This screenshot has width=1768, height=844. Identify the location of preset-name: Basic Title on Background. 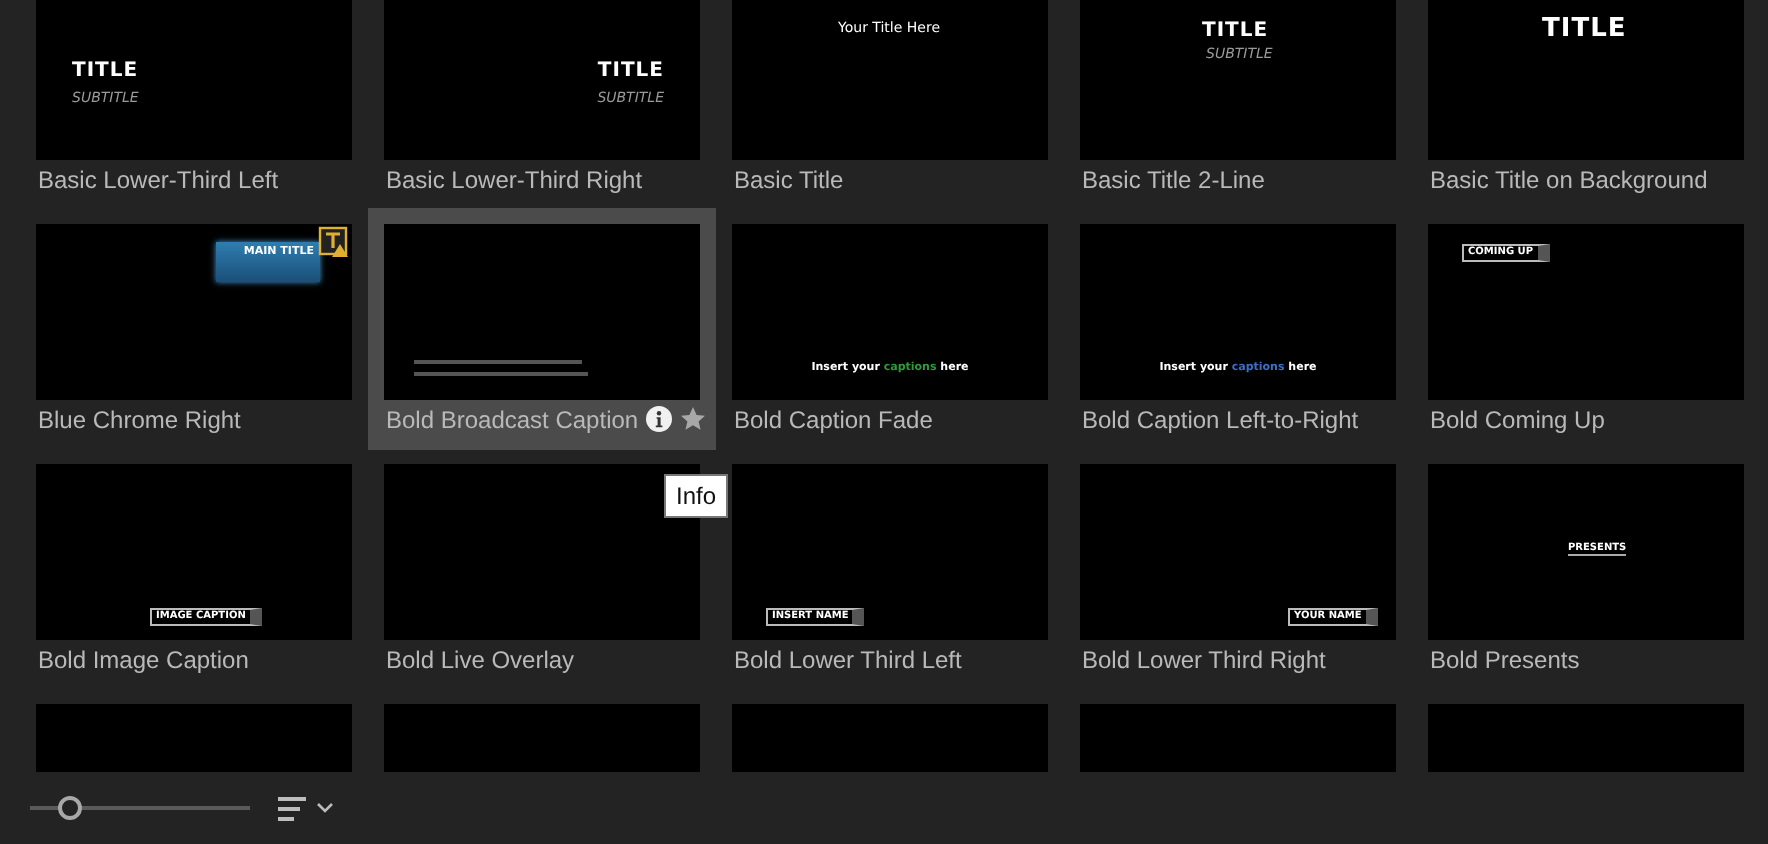
(1569, 179).